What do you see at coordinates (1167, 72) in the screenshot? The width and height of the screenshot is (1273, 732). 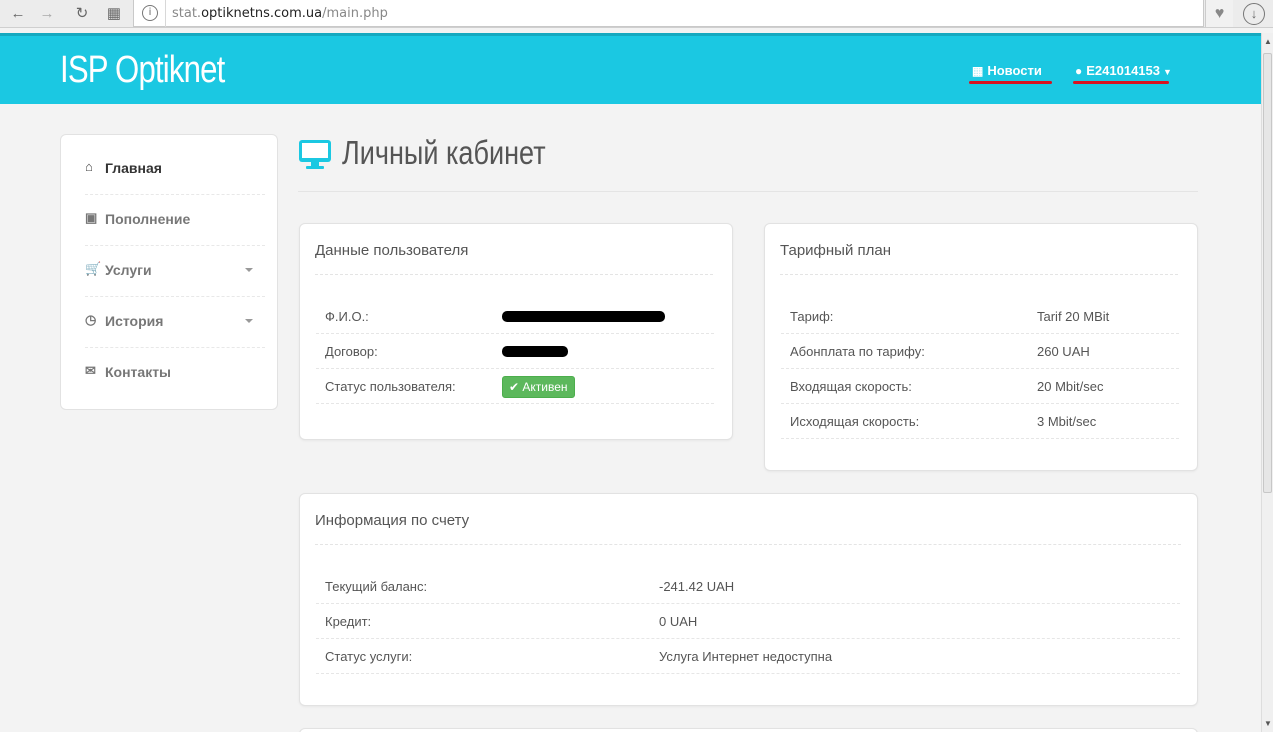 I see `caret-down-icon: ▼` at bounding box center [1167, 72].